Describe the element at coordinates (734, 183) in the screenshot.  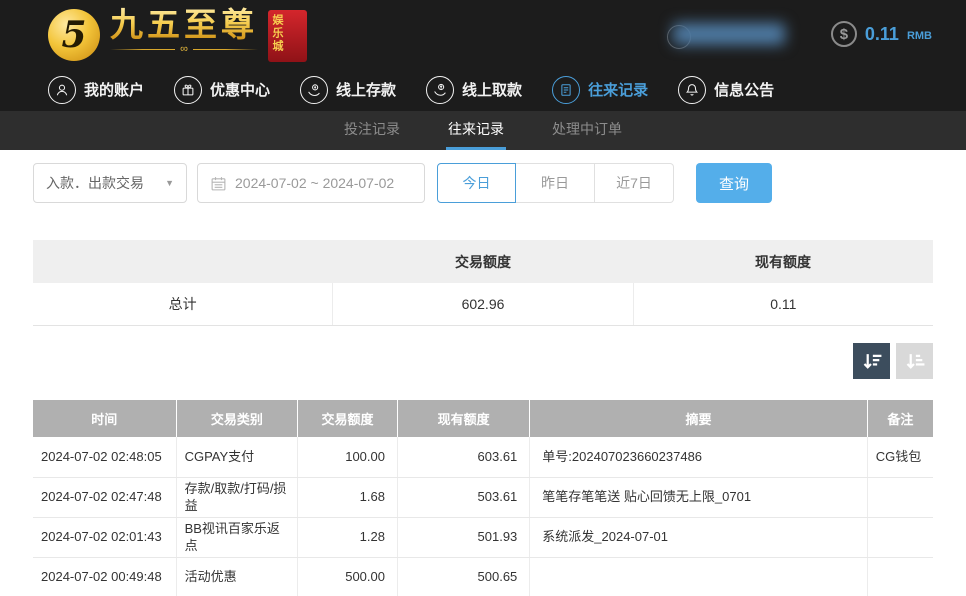
I see `search-button: 查询` at that location.